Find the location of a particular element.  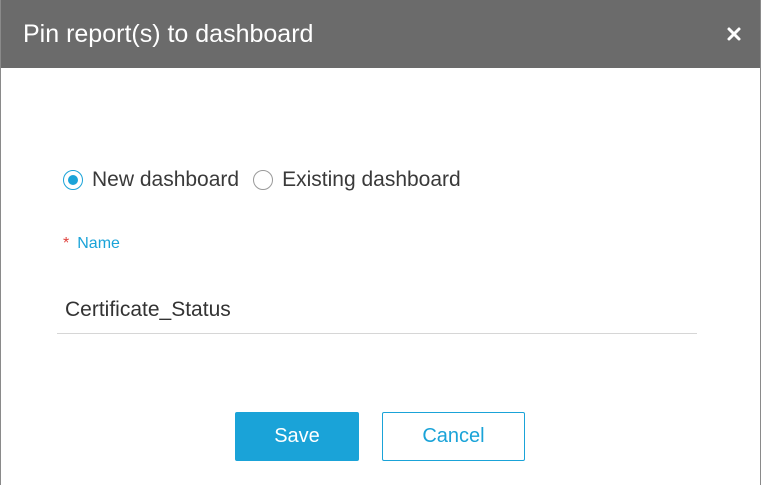

radio-new-dashboard: New dashboard is located at coordinates (151, 180).